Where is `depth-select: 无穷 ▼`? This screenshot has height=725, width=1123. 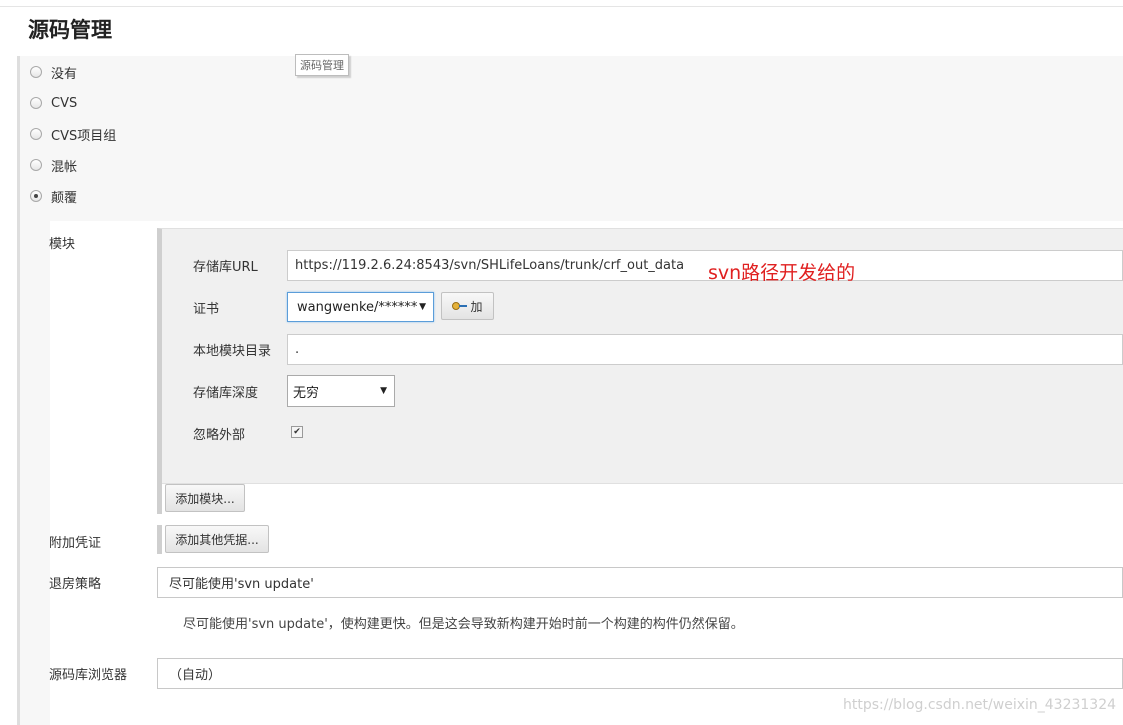
depth-select: 无穷 ▼ is located at coordinates (341, 391).